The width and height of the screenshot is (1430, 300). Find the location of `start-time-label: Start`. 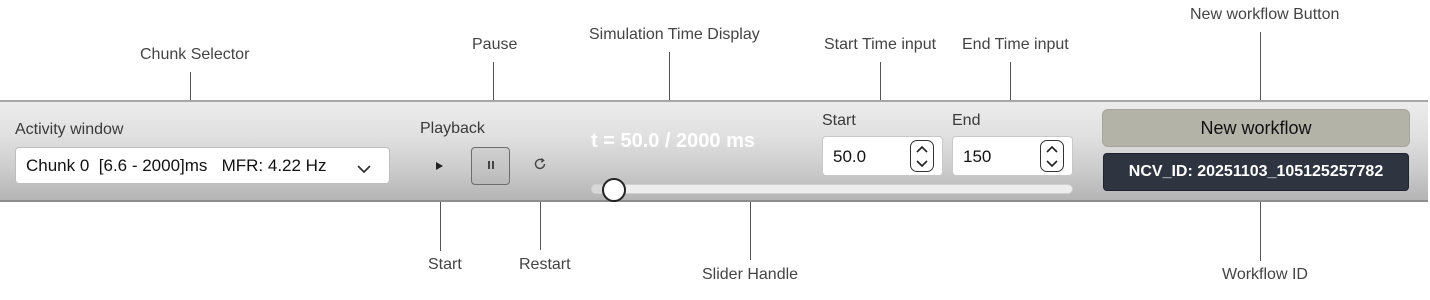

start-time-label: Start is located at coordinates (839, 120).